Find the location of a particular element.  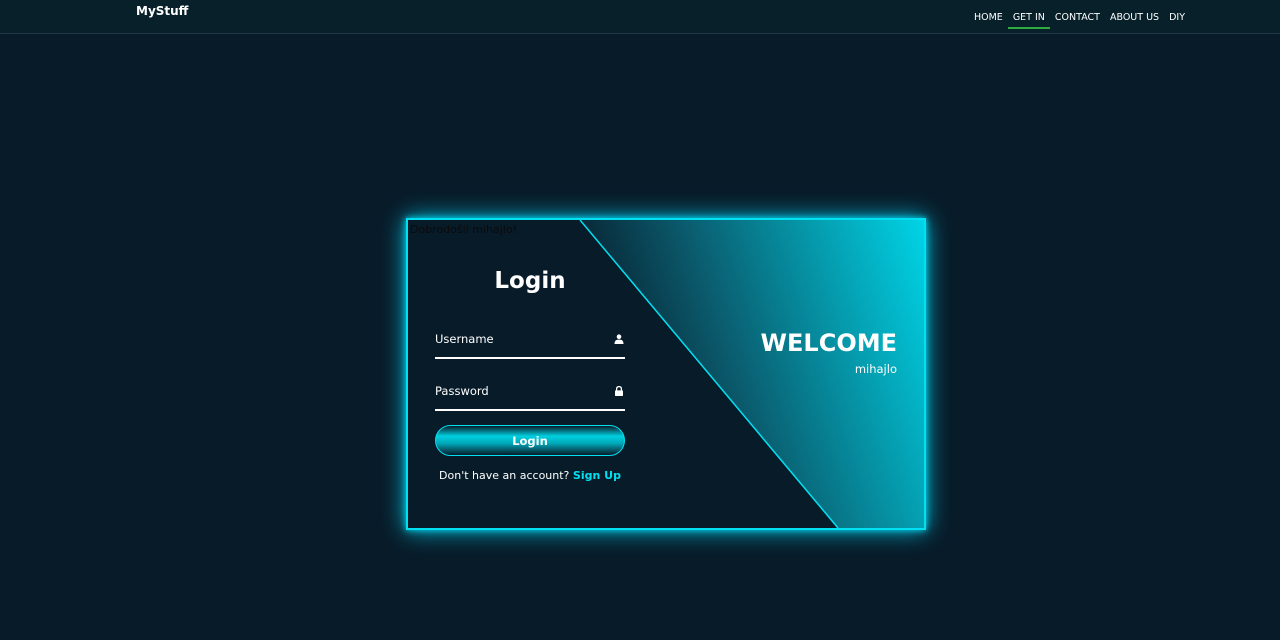

nav-link-diy: DIY is located at coordinates (1177, 20).